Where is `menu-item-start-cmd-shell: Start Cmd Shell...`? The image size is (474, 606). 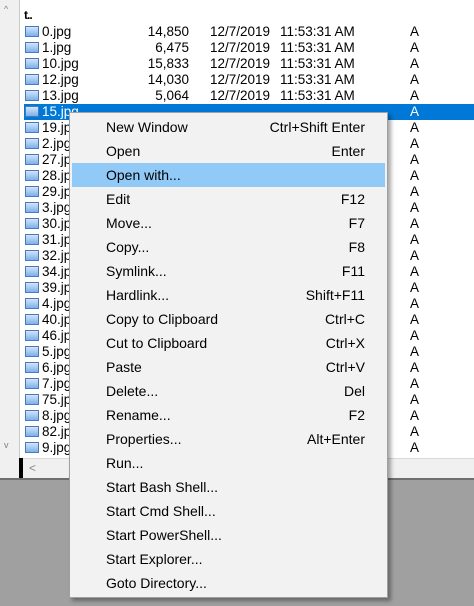
menu-item-start-cmd-shell: Start Cmd Shell... is located at coordinates (228, 511).